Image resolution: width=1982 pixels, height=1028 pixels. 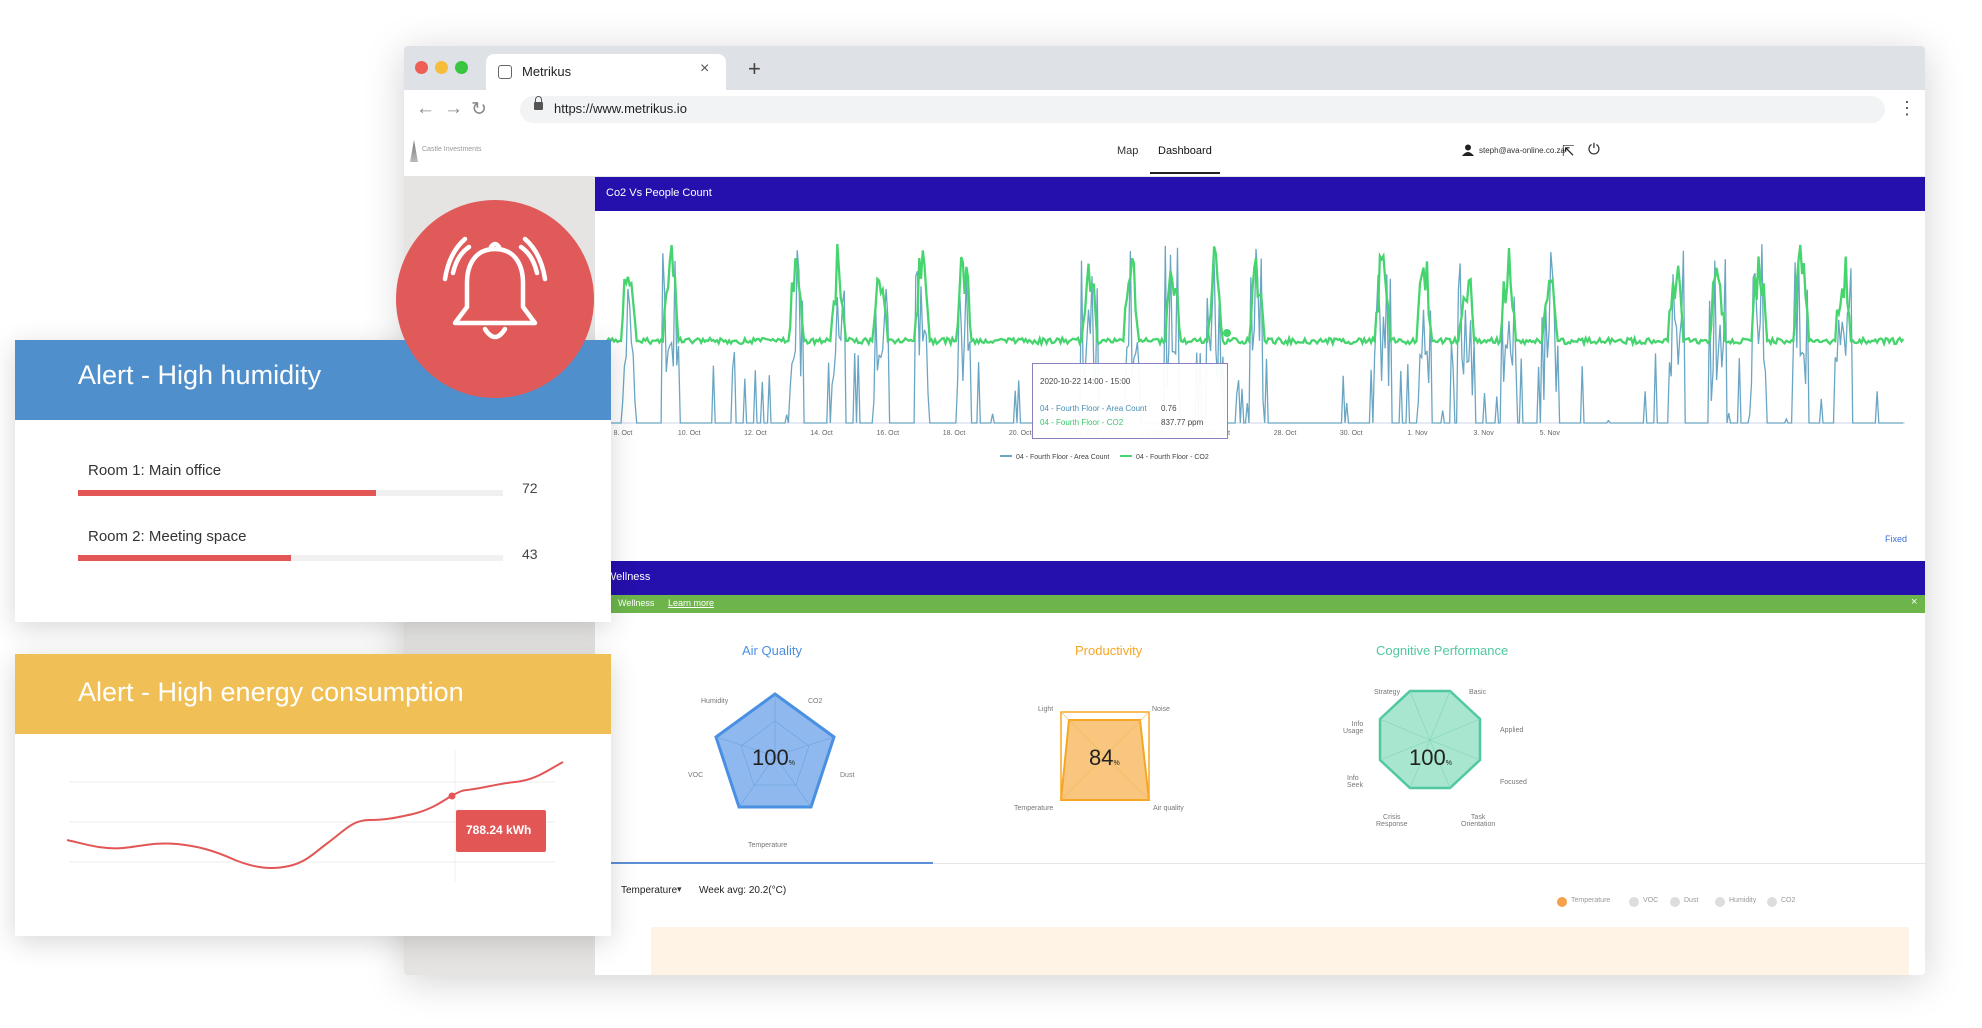 I want to click on legend-dot-temperature, so click(x=1562, y=902).